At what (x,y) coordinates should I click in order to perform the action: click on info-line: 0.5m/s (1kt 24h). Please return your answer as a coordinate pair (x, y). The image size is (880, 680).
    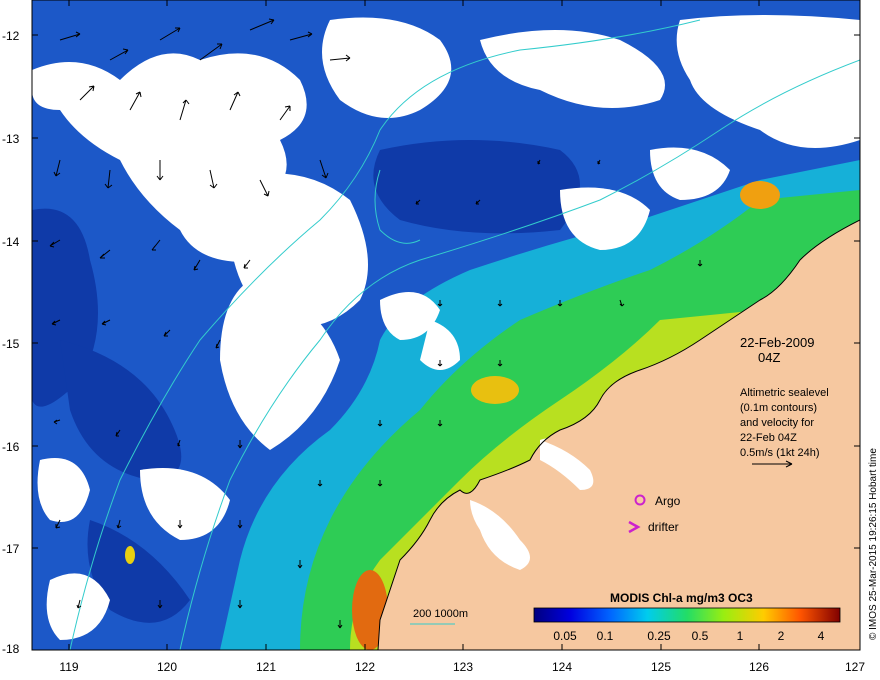
    Looking at the image, I should click on (779, 453).